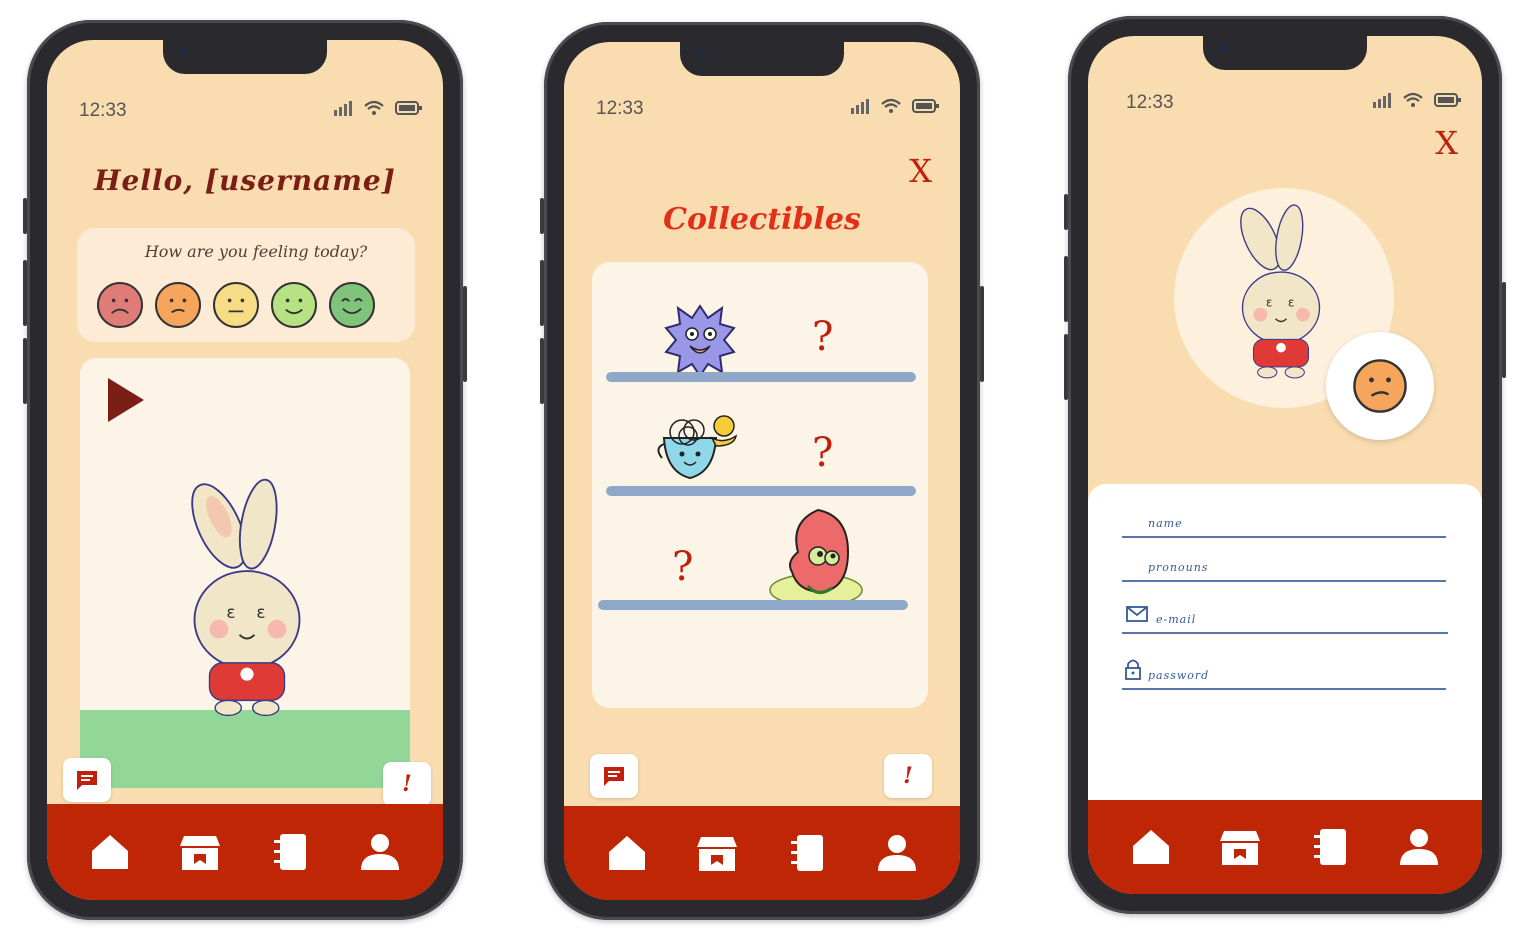  What do you see at coordinates (818, 557) in the screenshot?
I see `strawberry-creature-collectible` at bounding box center [818, 557].